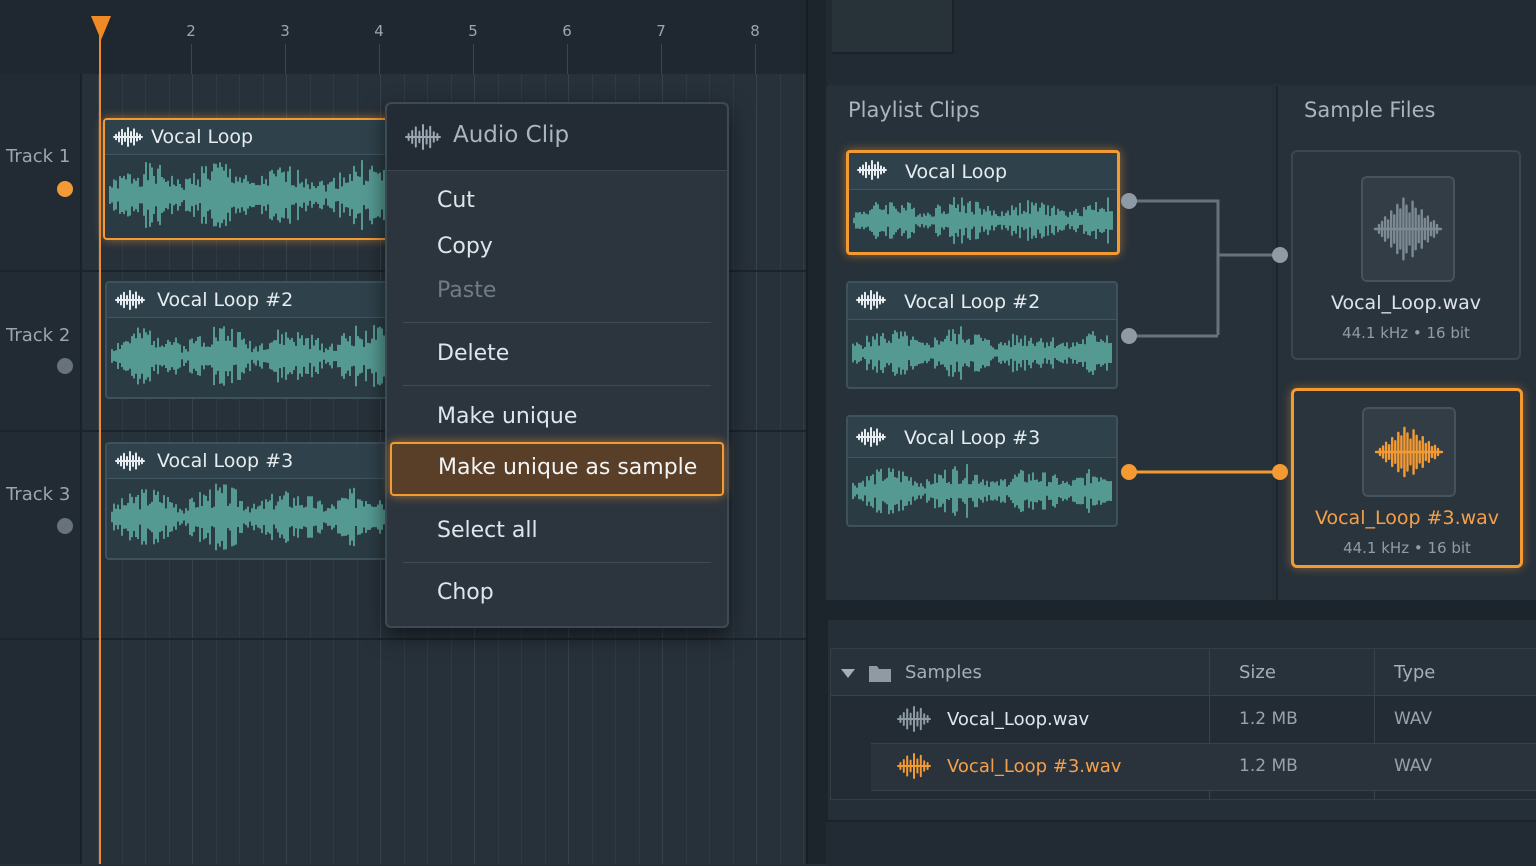 This screenshot has height=866, width=1536. I want to click on ruler-tick: 4, so click(379, 31).